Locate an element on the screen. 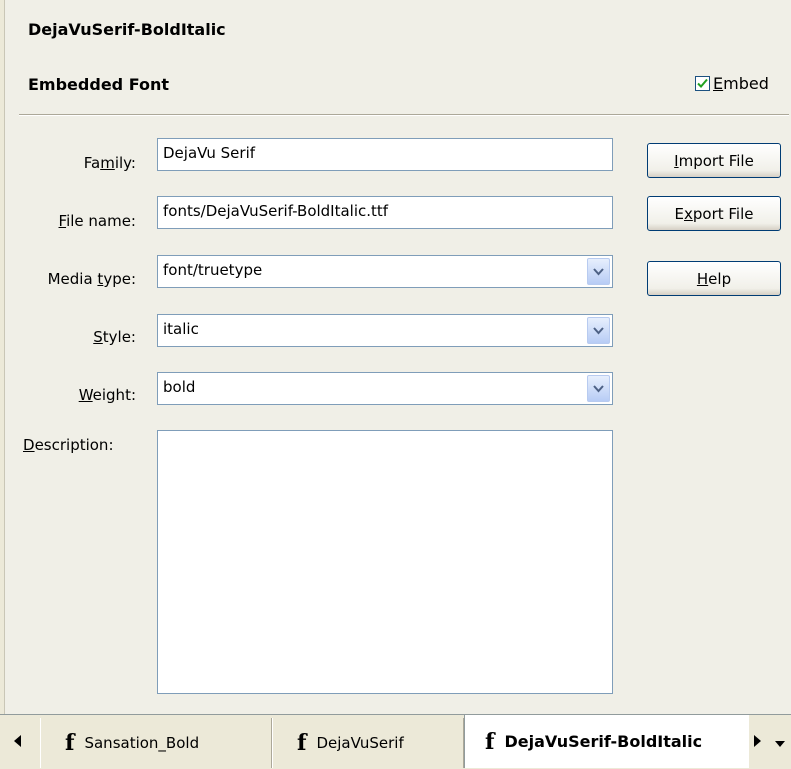  media-type-label: Media type: is located at coordinates (91, 279).